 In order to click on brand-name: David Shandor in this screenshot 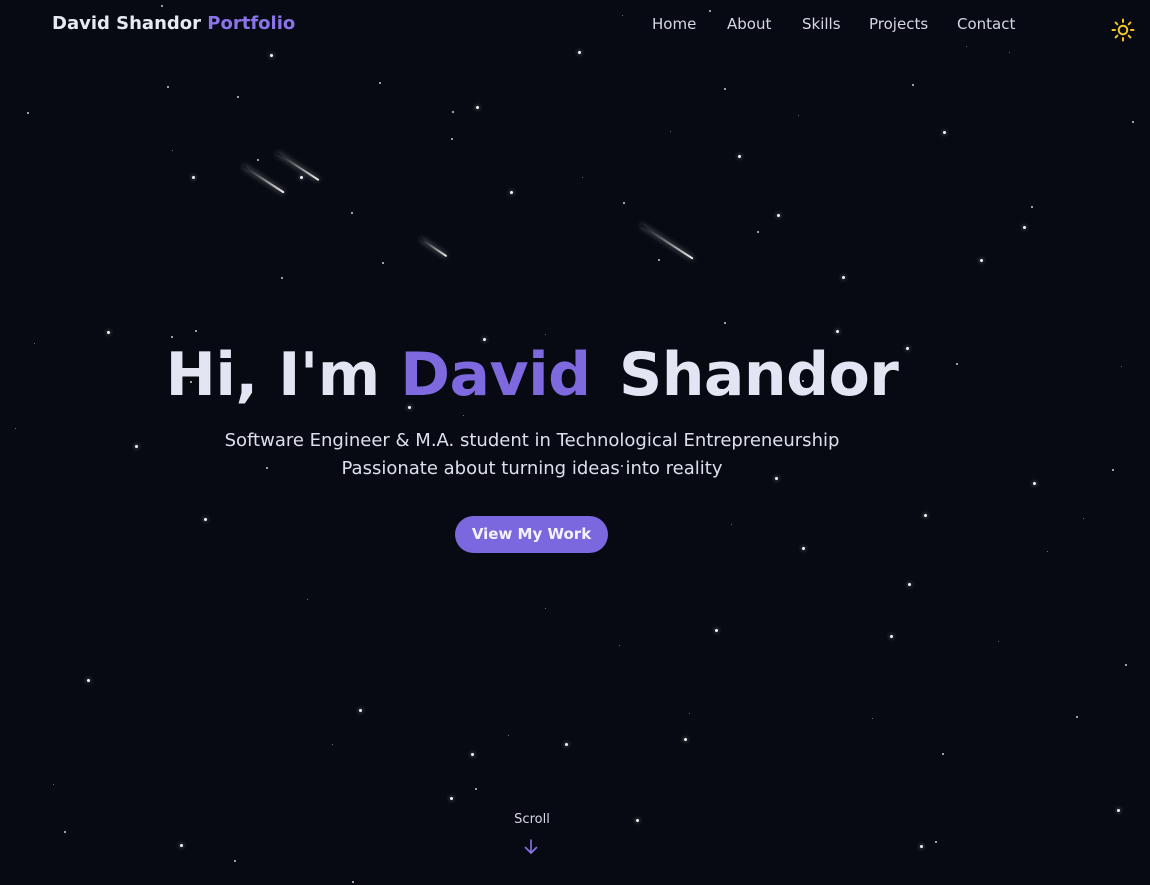, I will do `click(127, 23)`.